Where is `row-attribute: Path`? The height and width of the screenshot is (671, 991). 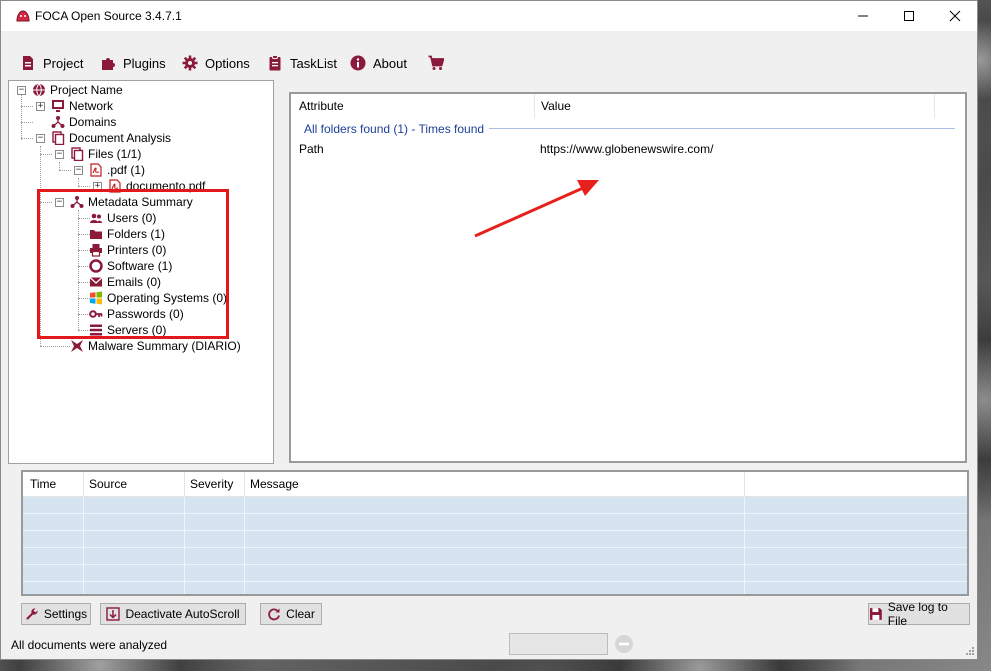 row-attribute: Path is located at coordinates (311, 149).